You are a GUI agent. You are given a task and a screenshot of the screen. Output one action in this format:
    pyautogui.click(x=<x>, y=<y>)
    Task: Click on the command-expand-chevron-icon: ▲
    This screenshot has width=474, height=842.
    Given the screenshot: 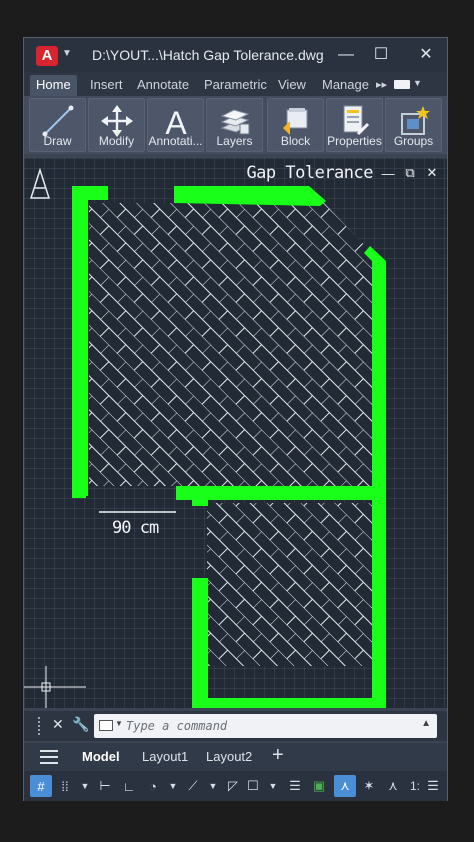 What is the action you would take?
    pyautogui.click(x=426, y=723)
    